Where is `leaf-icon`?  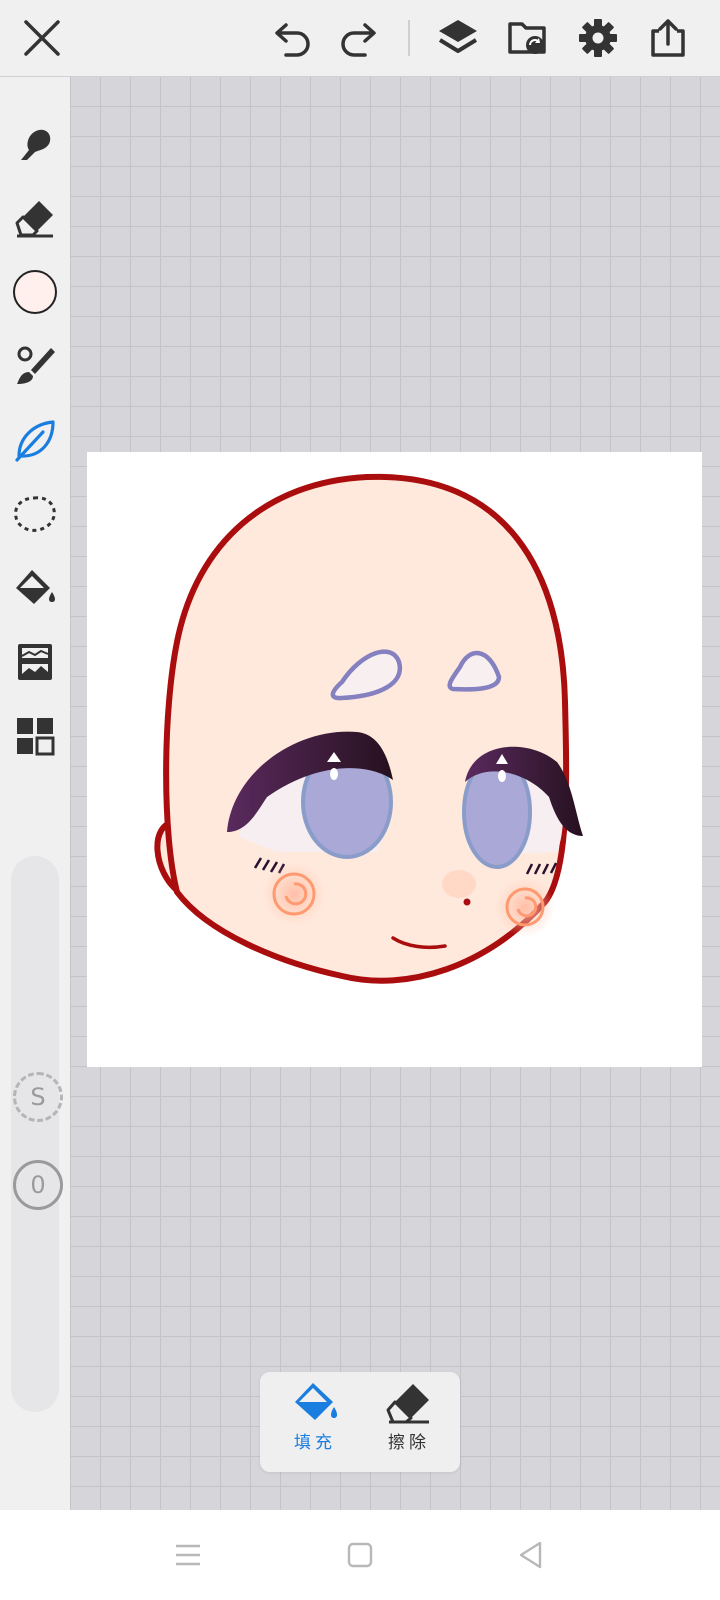
leaf-icon is located at coordinates (35, 441).